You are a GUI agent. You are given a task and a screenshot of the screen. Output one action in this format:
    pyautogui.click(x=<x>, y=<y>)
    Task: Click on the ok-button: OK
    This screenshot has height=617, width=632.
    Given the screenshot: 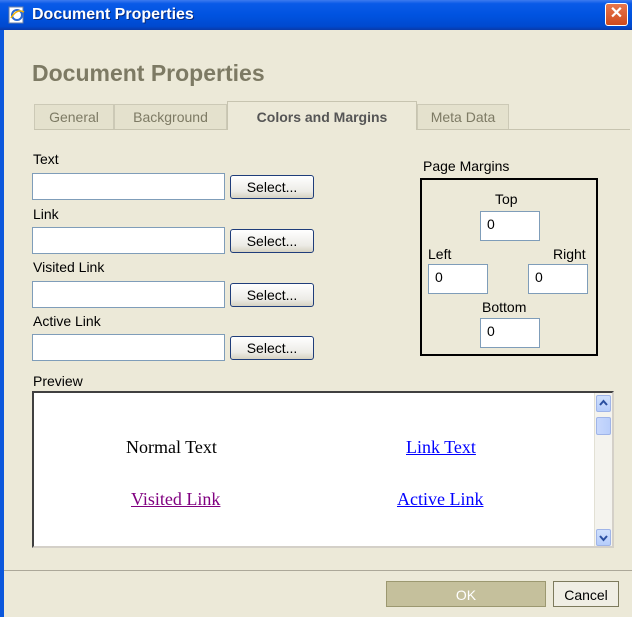 What is the action you would take?
    pyautogui.click(x=466, y=594)
    